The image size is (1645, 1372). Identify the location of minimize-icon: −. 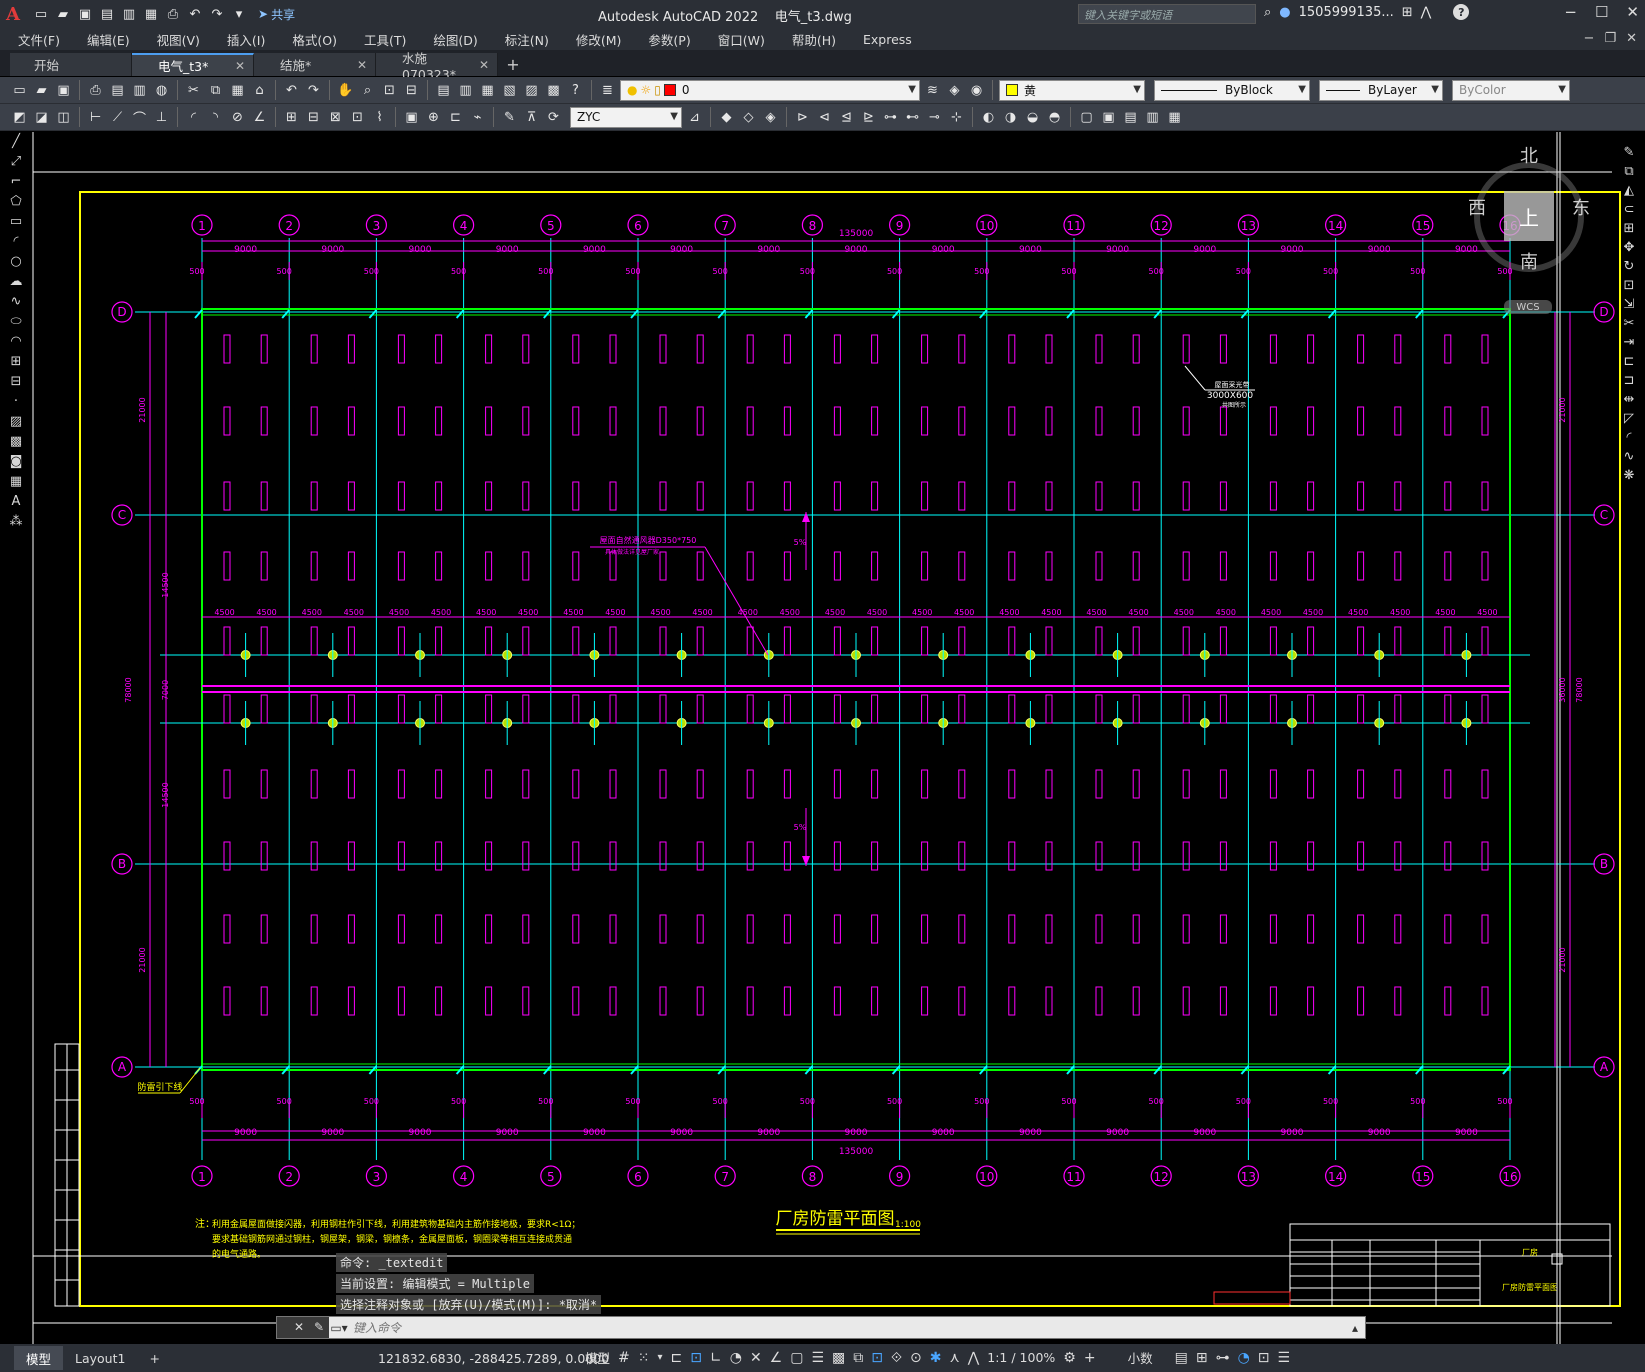
(1570, 12).